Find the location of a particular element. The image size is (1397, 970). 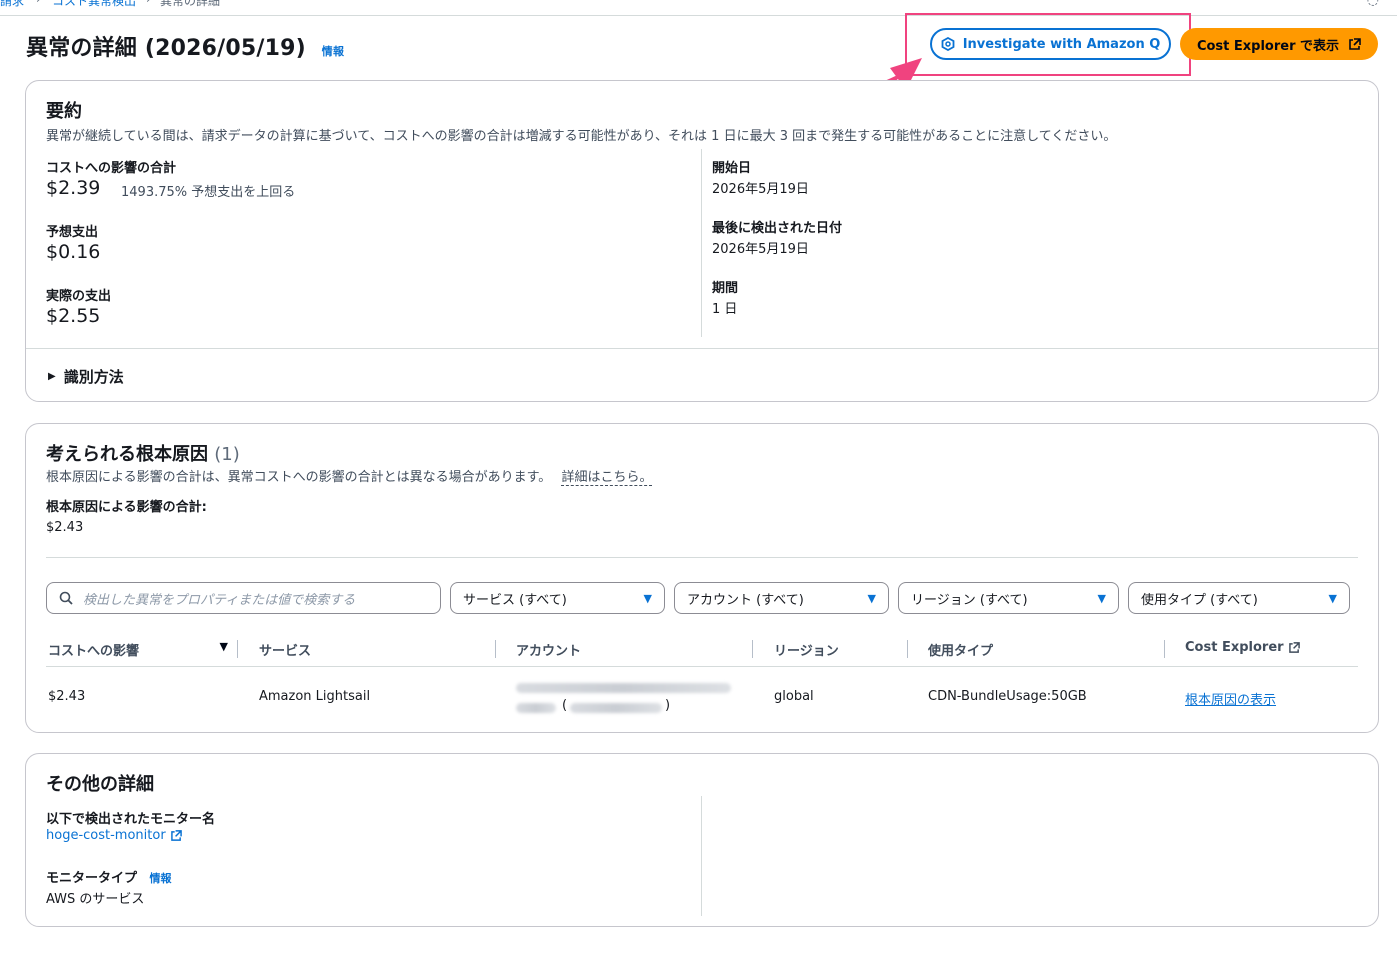

root-cause-note-text: 根本原因による影響の合計は、異常コストへの影響の合計とは異なる場合があります。 is located at coordinates (299, 477).